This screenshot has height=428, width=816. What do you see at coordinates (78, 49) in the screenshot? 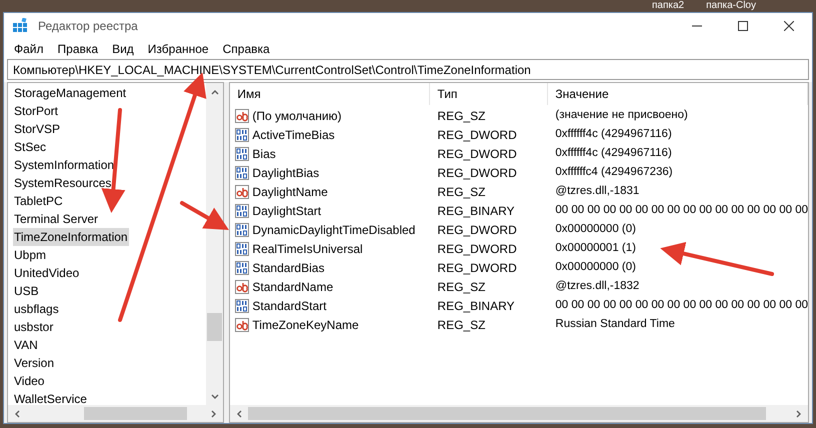
I see `menu-item: Правка` at bounding box center [78, 49].